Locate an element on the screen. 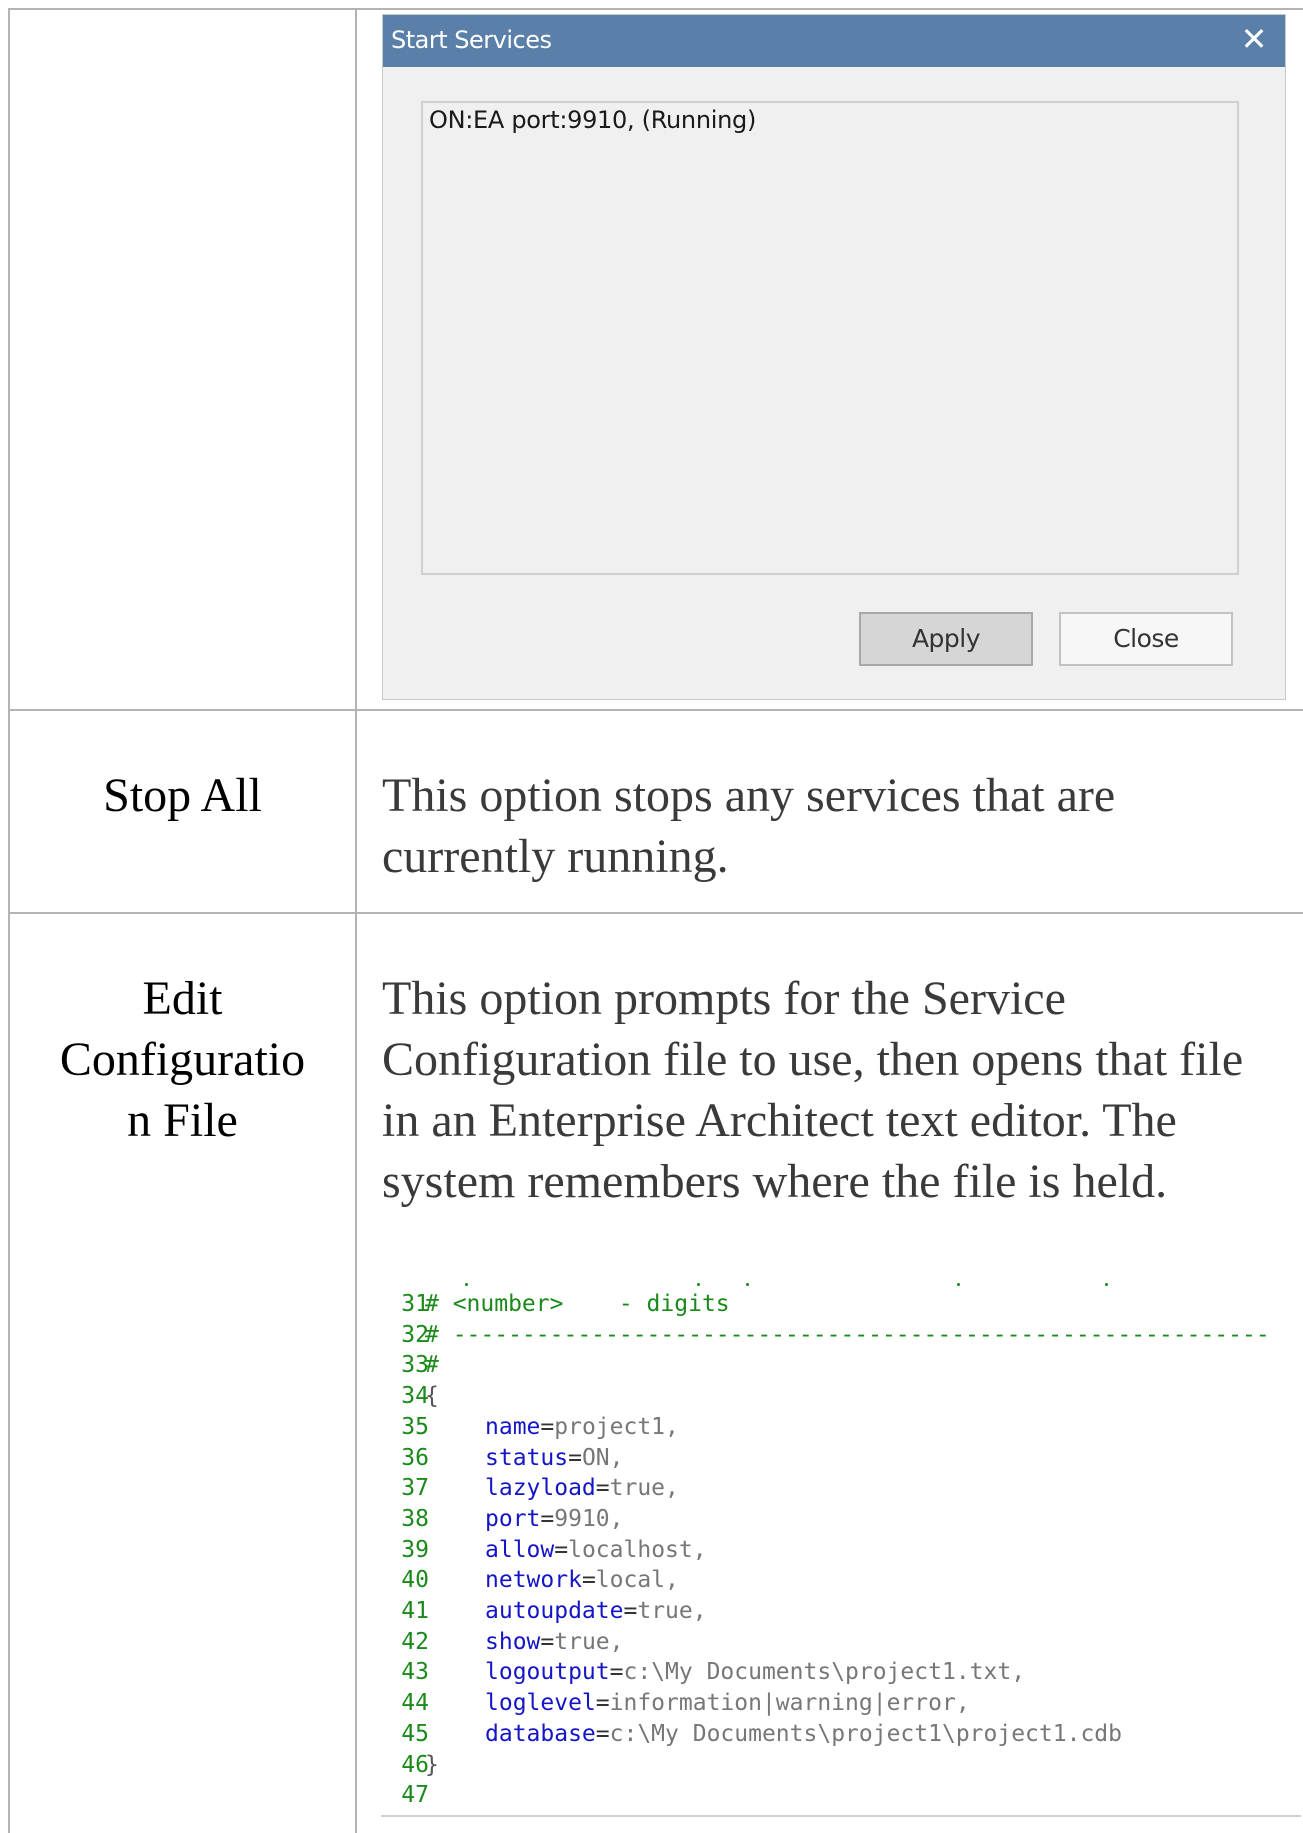 Image resolution: width=1303 pixels, height=1833 pixels. line-number: 35 is located at coordinates (415, 1426).